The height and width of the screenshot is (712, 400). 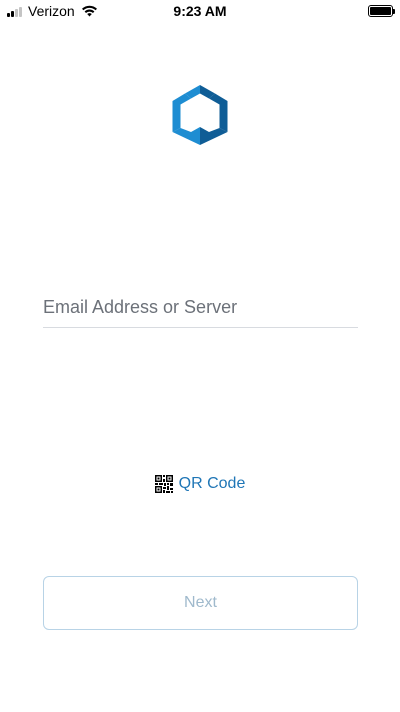 I want to click on qr-code-label: QR Code, so click(x=212, y=483).